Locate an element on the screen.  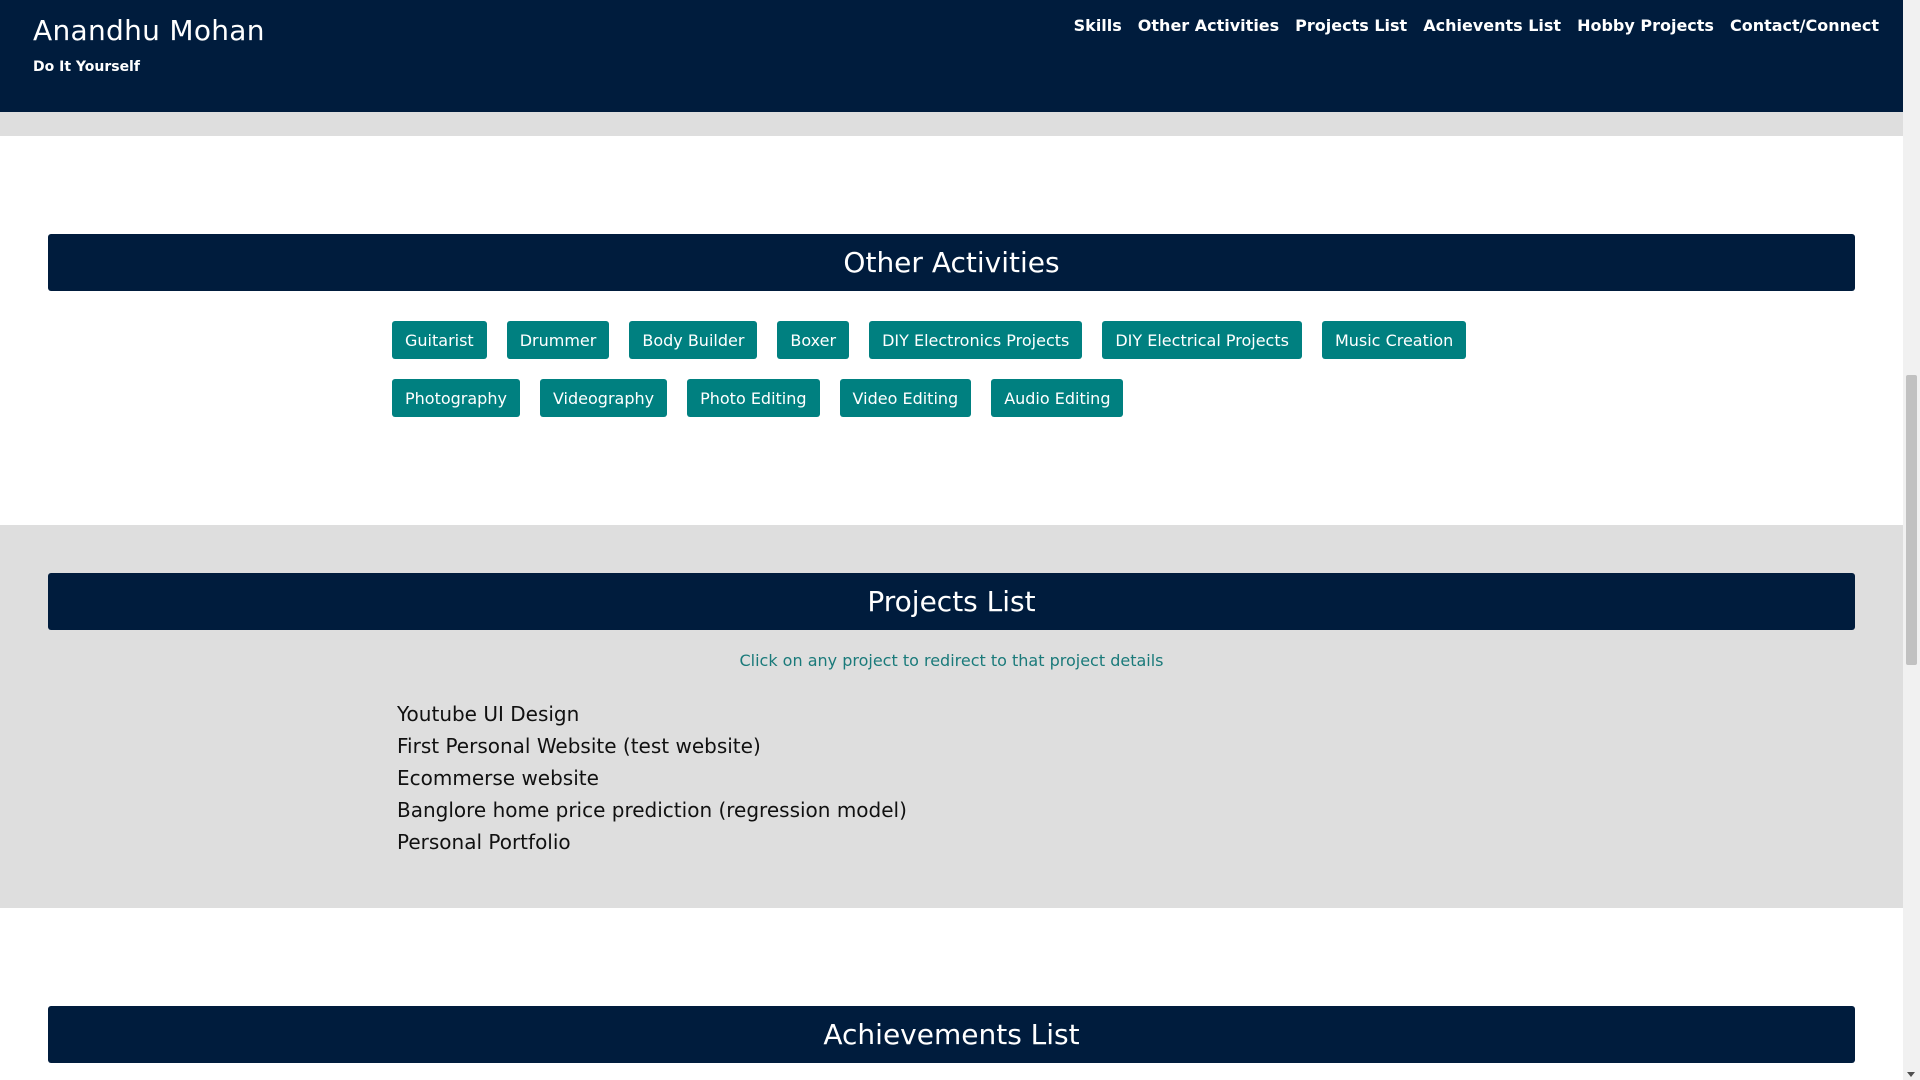
activity-chip-videography: Videography is located at coordinates (603, 398).